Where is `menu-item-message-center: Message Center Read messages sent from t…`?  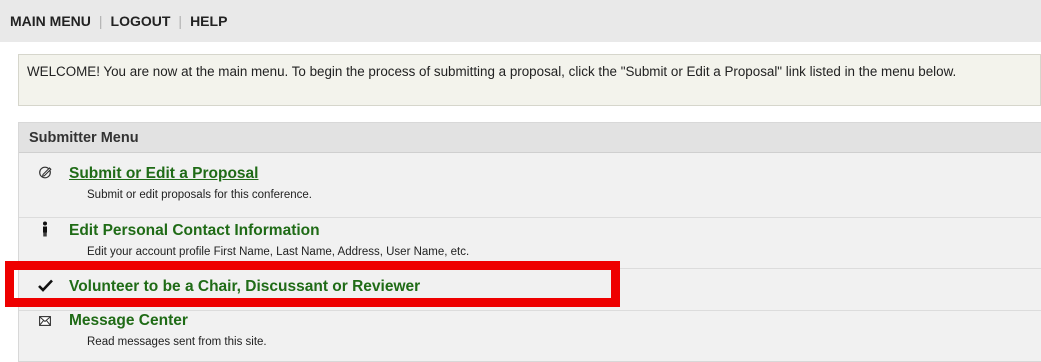 menu-item-message-center: Message Center Read messages sent from t… is located at coordinates (530, 329).